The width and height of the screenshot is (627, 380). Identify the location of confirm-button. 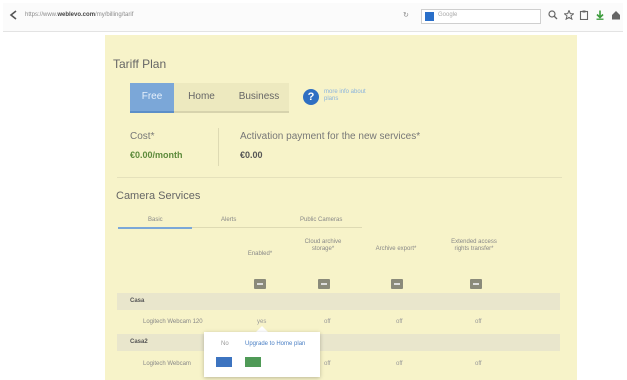
(224, 362).